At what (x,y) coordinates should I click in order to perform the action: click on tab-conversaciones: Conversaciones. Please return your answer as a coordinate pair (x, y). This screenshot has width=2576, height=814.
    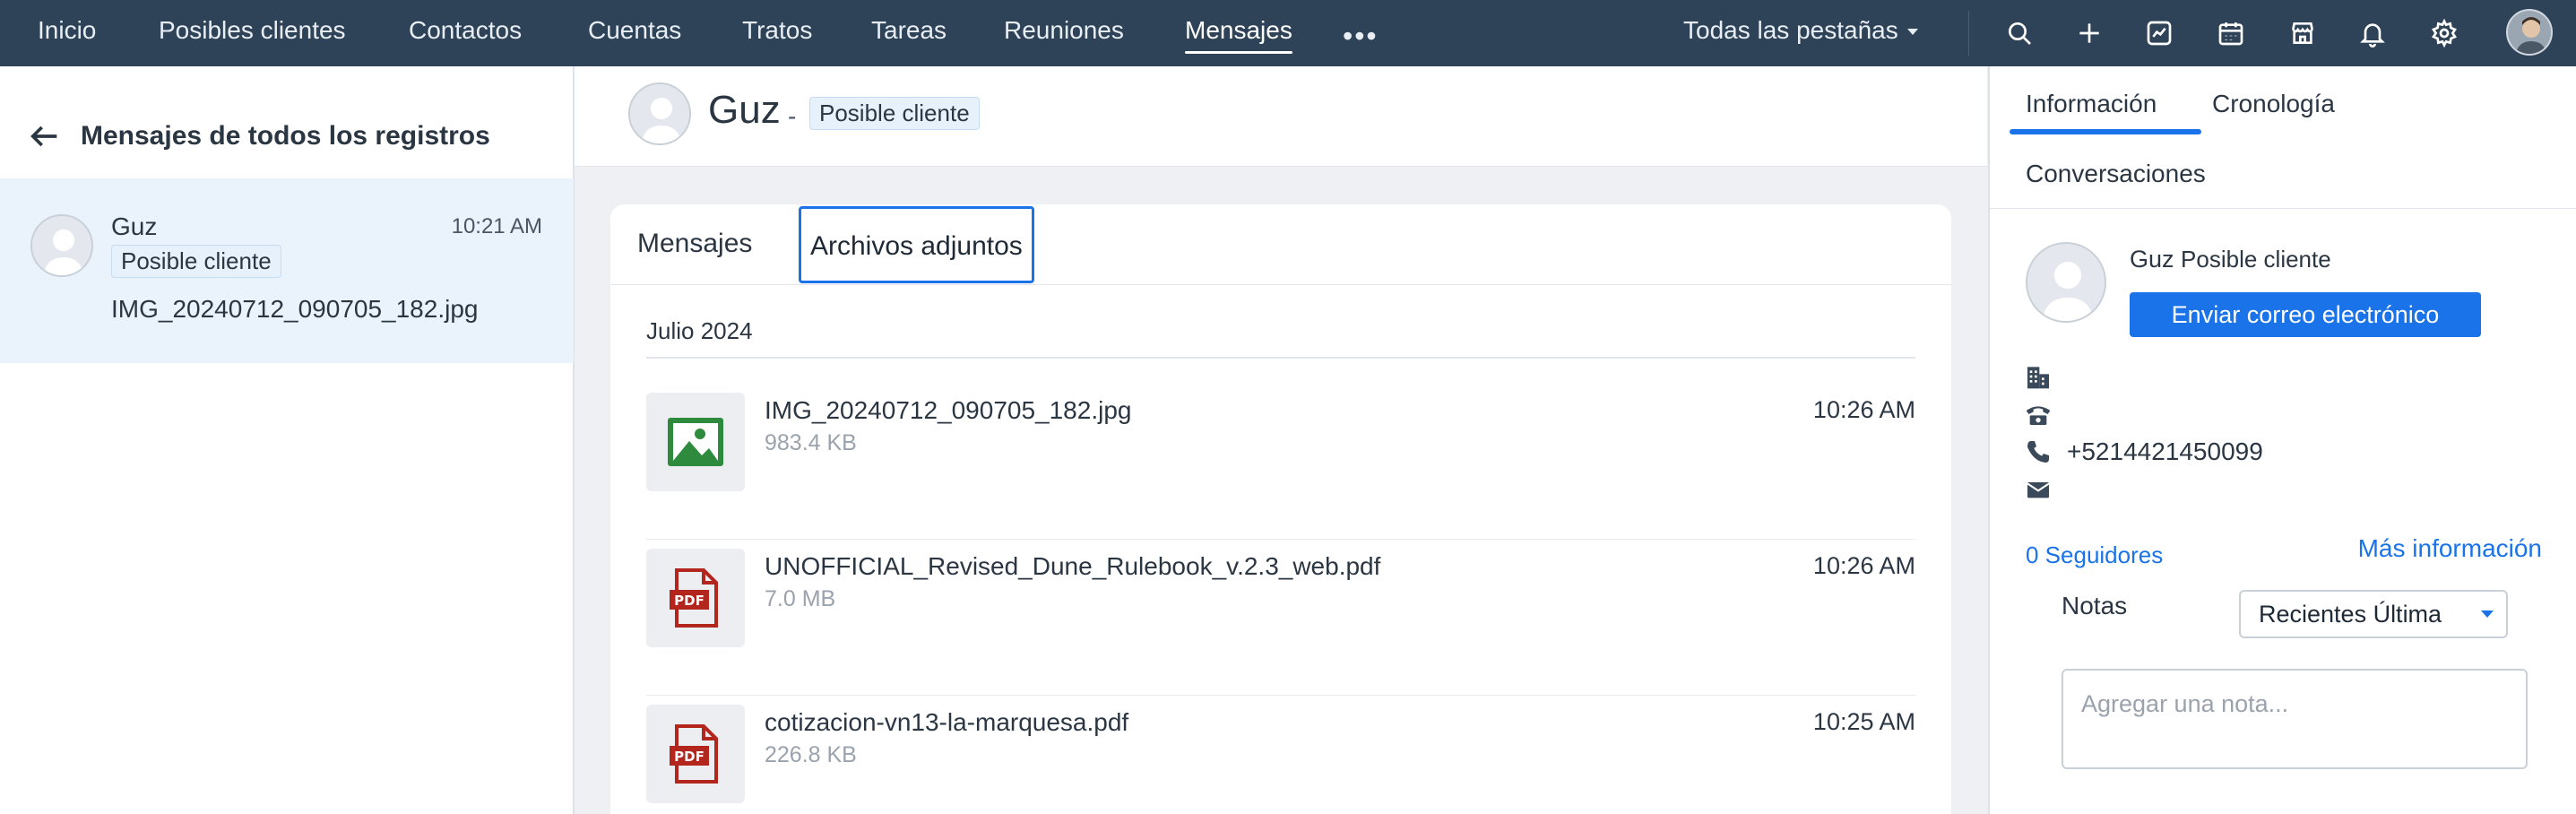
    Looking at the image, I should click on (2116, 174).